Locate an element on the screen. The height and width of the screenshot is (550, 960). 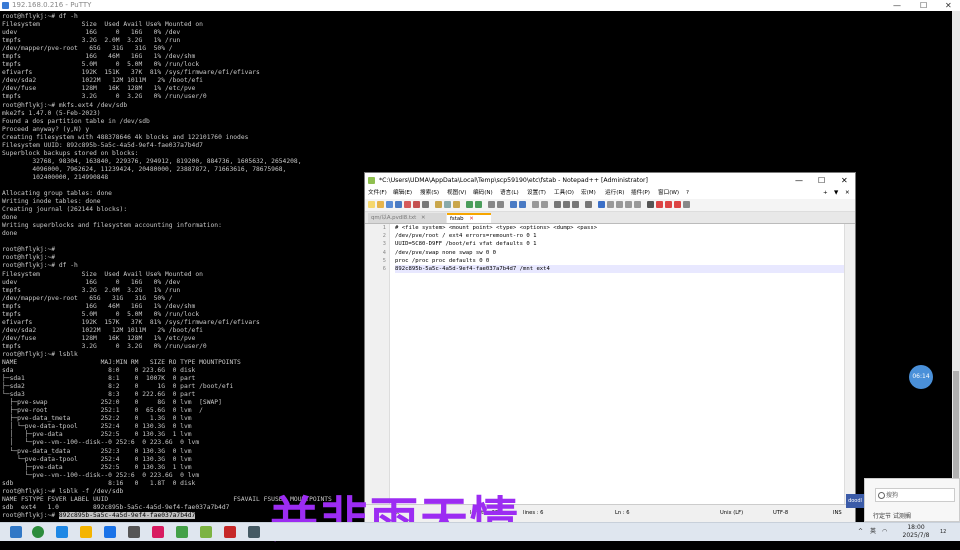
menu-help: ? is located at coordinates (687, 193).